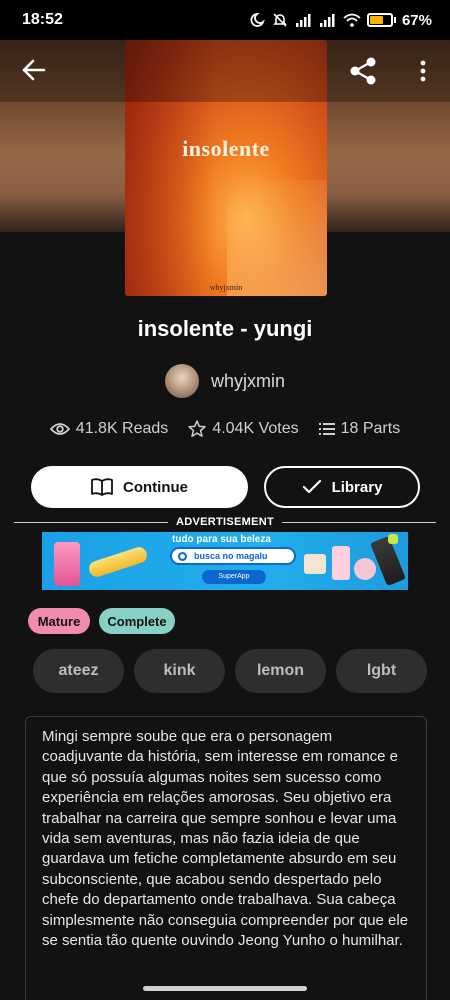 The image size is (450, 1000). I want to click on eye-icon, so click(59, 429).